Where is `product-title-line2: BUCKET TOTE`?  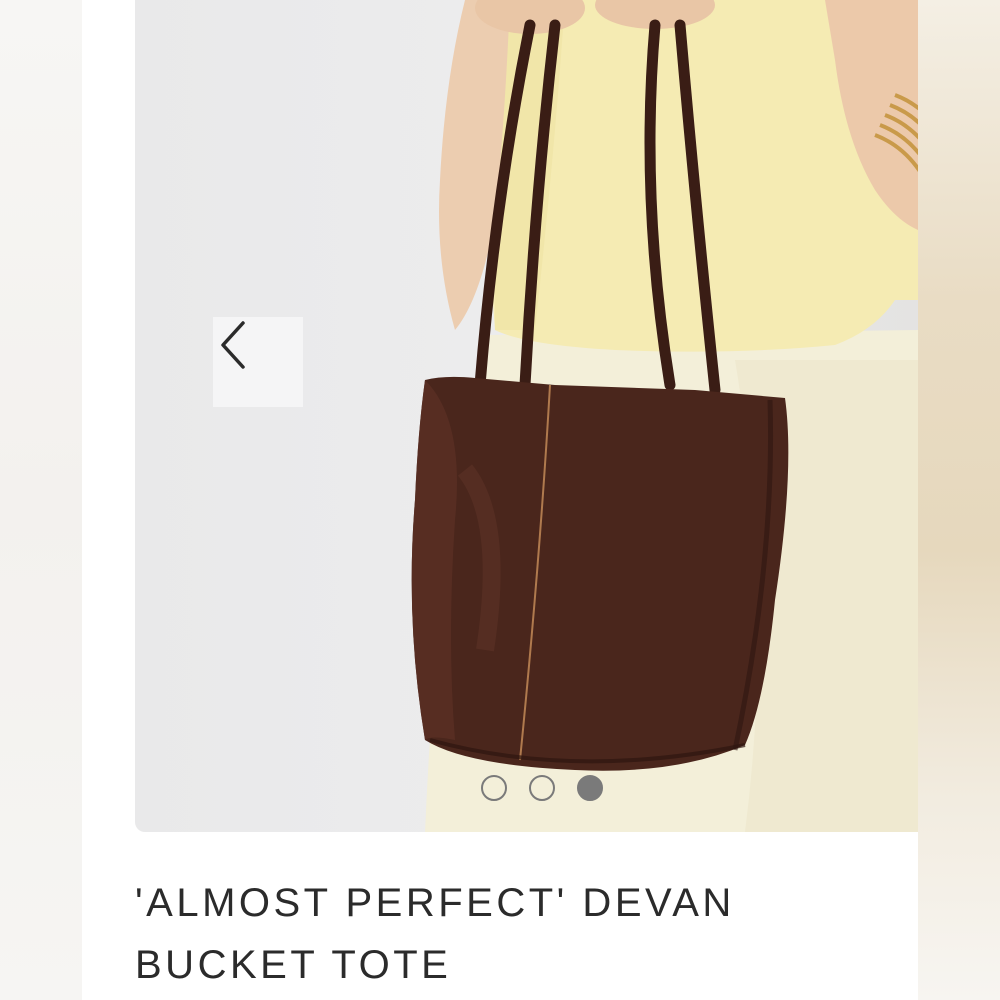 product-title-line2: BUCKET TOTE is located at coordinates (293, 965).